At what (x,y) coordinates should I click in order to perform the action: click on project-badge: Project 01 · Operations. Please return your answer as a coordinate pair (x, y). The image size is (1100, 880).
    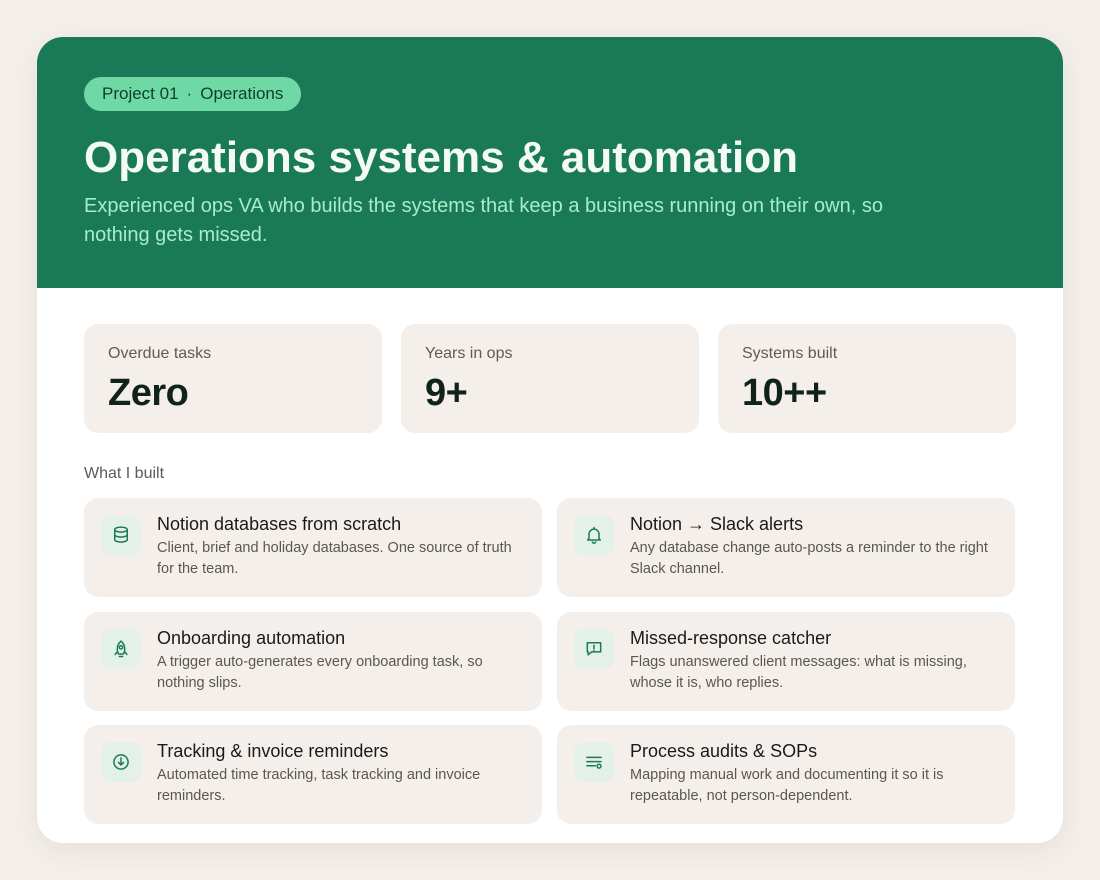
    Looking at the image, I should click on (193, 94).